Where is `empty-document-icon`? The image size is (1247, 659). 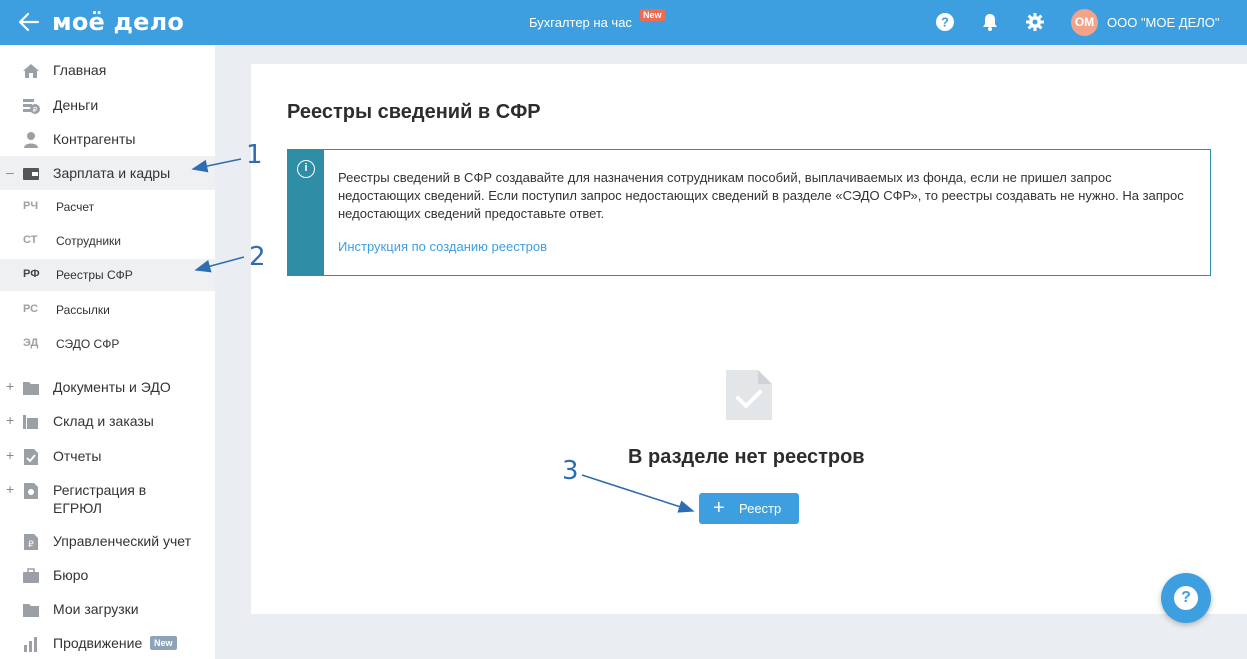 empty-document-icon is located at coordinates (749, 395).